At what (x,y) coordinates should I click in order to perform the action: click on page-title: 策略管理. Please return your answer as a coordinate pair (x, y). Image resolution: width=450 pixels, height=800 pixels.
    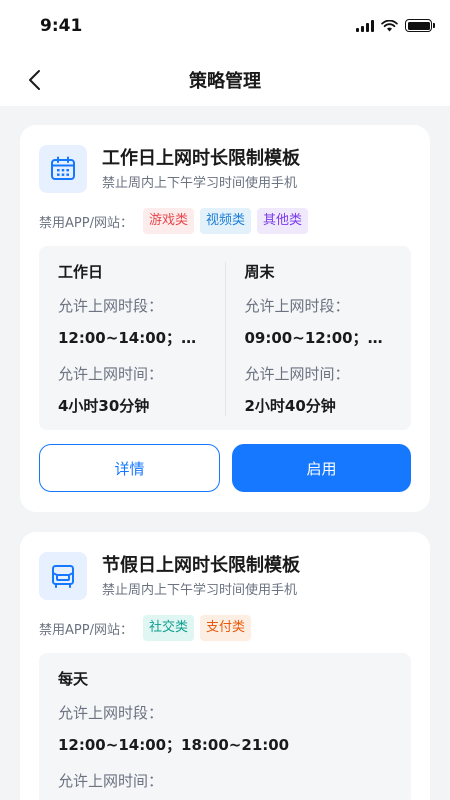
    Looking at the image, I should click on (225, 81).